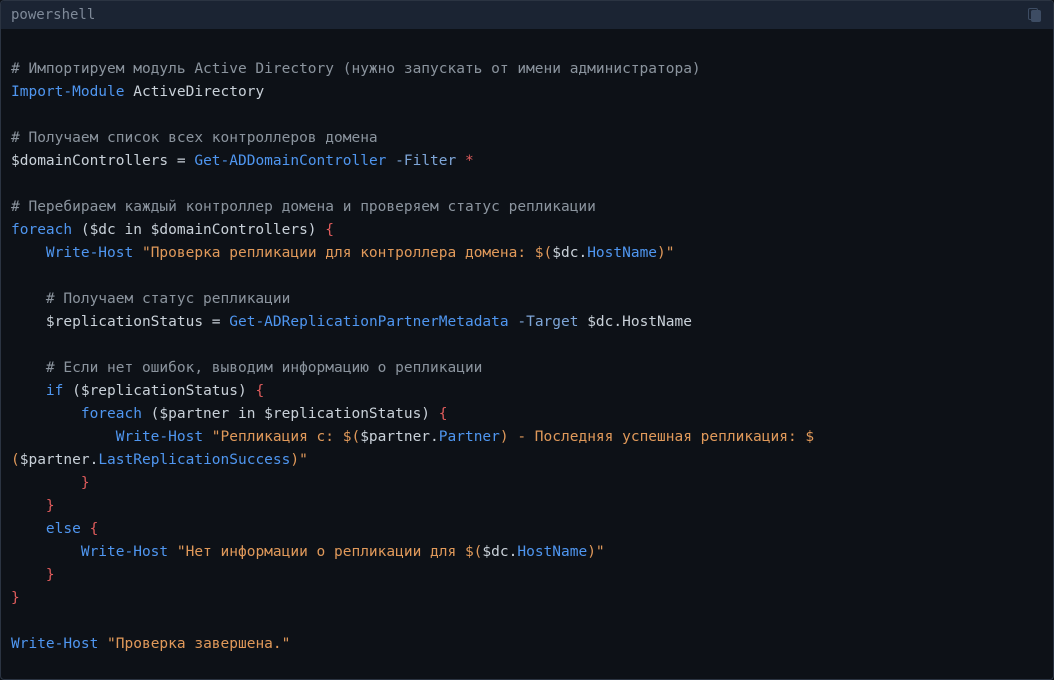  Describe the element at coordinates (657, 437) in the screenshot. I see `string: ) - Последняя успешная репликация: $` at that location.